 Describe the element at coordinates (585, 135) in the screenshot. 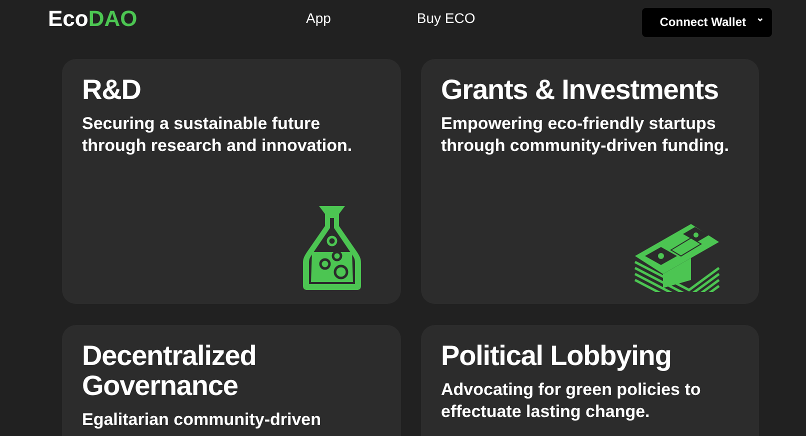

I see `card-description: Empowering eco-friendly startups through community-driven funding.` at that location.